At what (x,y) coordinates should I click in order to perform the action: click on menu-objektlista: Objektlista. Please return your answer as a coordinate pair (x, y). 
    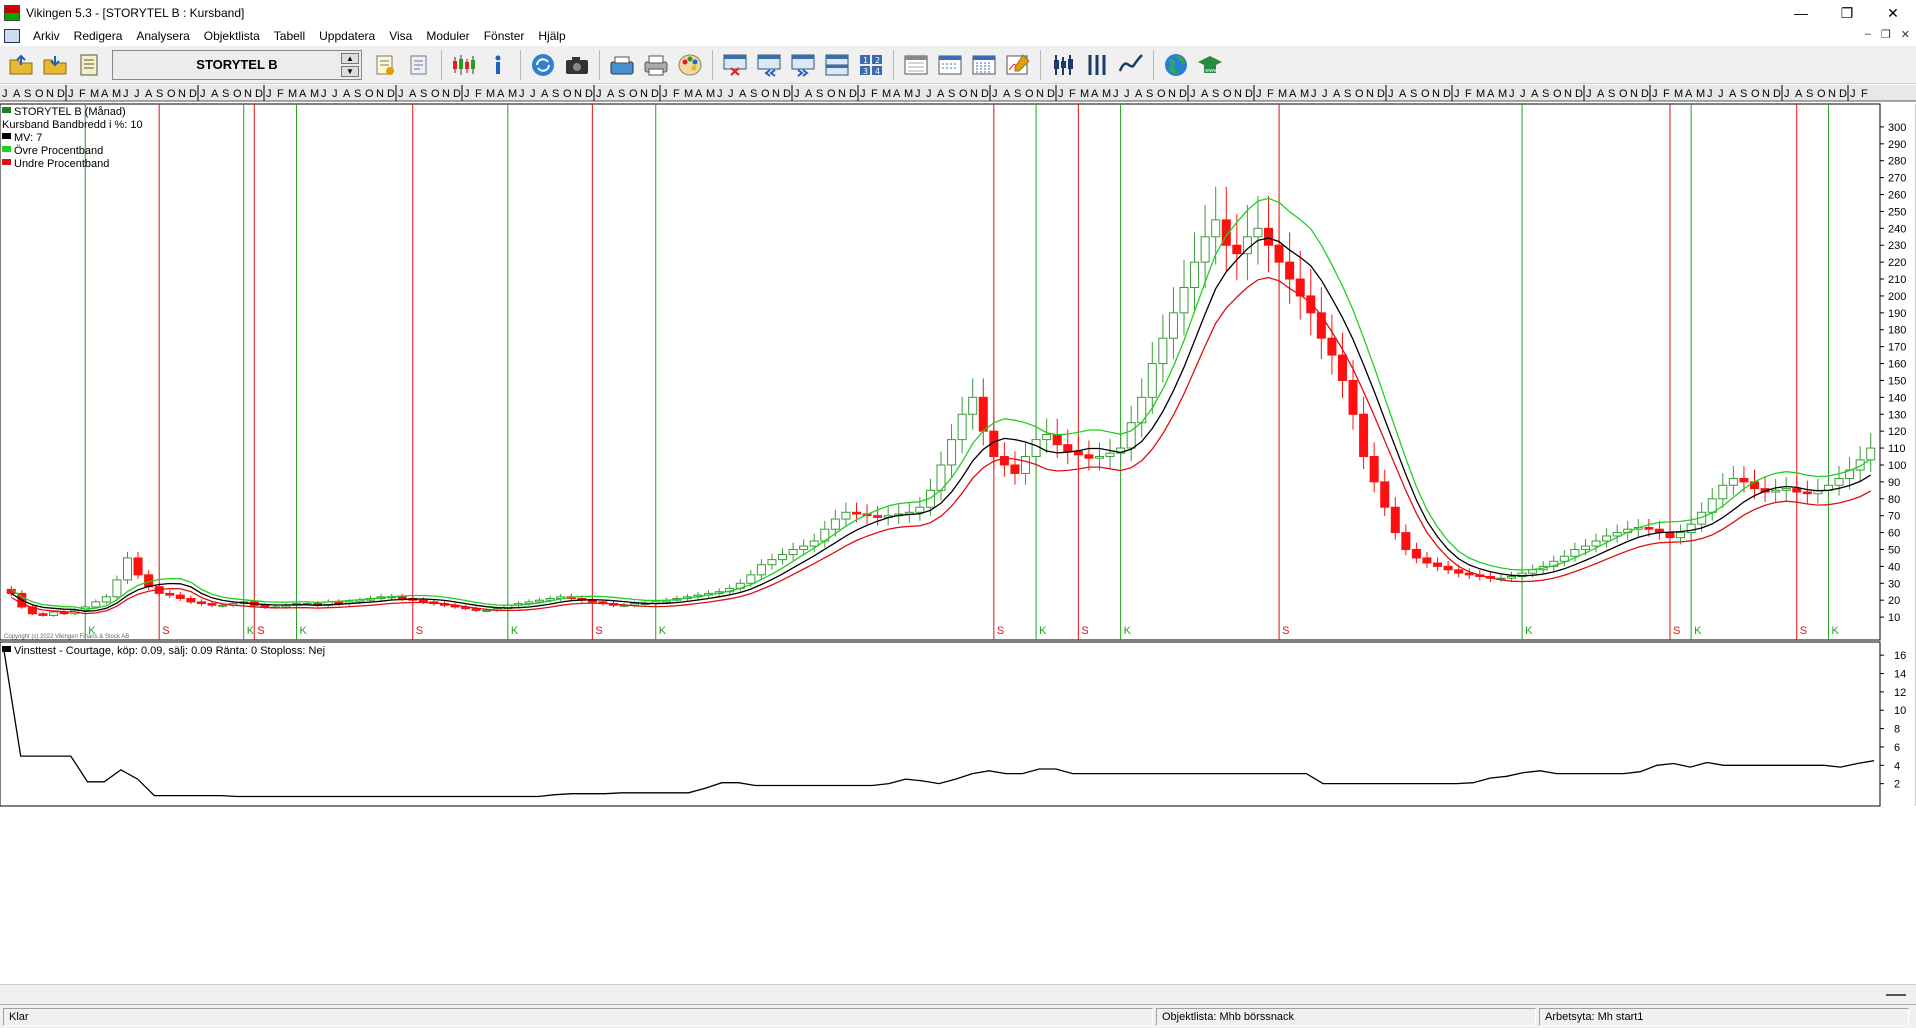
    Looking at the image, I should click on (232, 36).